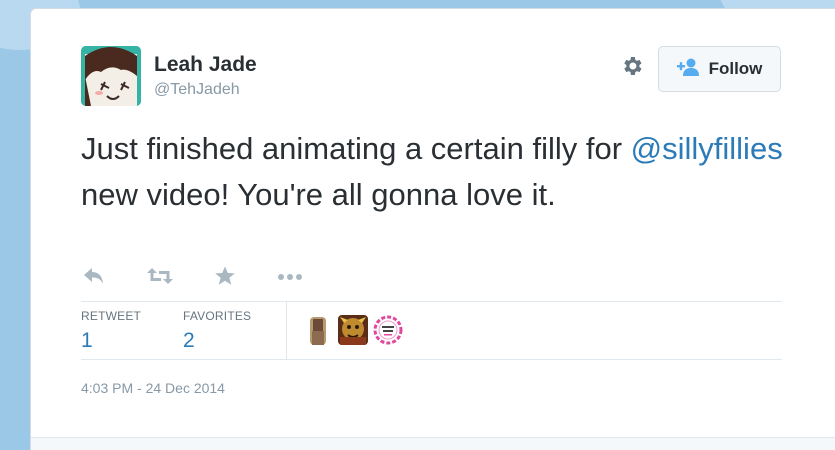  Describe the element at coordinates (94, 277) in the screenshot. I see `reply-icon` at that location.